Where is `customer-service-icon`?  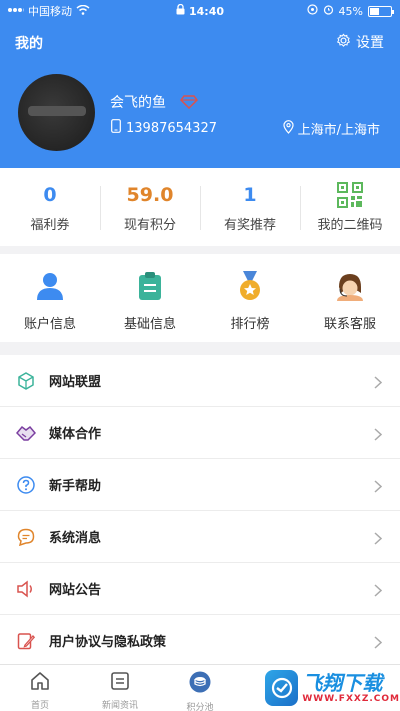
customer-service-icon is located at coordinates (350, 288).